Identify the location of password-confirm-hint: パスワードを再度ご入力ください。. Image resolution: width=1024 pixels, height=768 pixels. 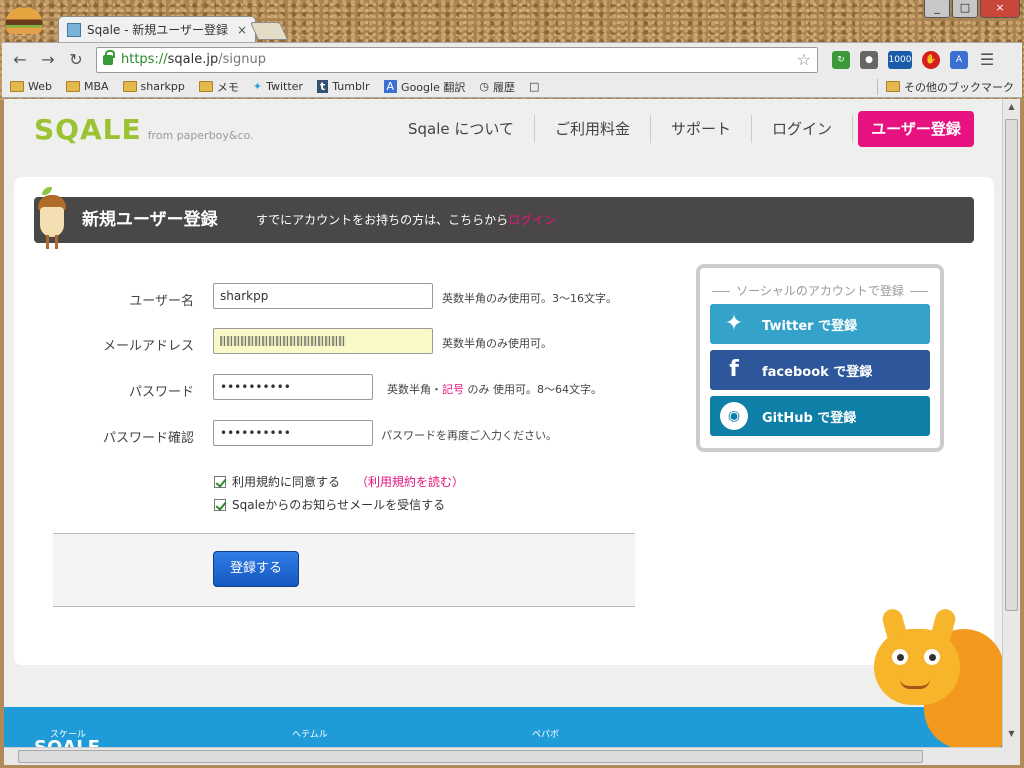
(469, 435).